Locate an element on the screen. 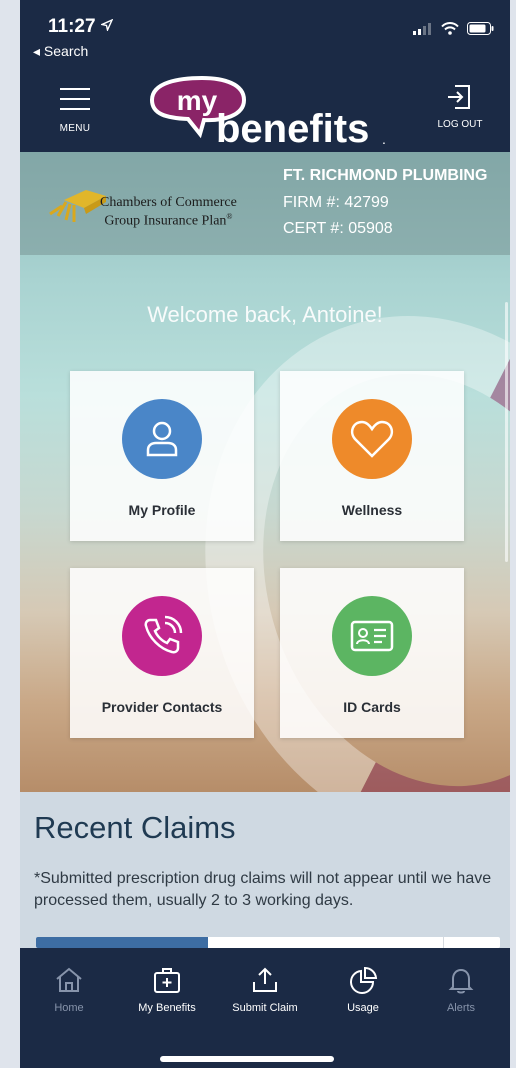 The height and width of the screenshot is (1068, 516). tile-label: Wellness is located at coordinates (372, 510).